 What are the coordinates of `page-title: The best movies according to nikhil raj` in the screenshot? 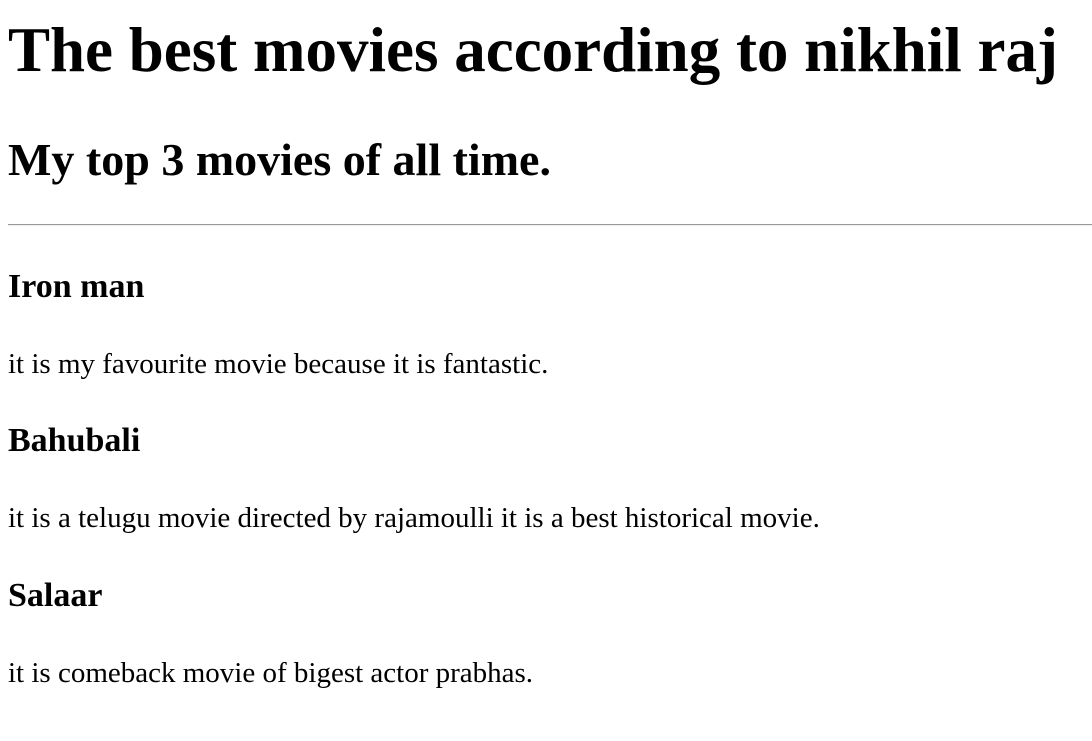 It's located at (533, 50).